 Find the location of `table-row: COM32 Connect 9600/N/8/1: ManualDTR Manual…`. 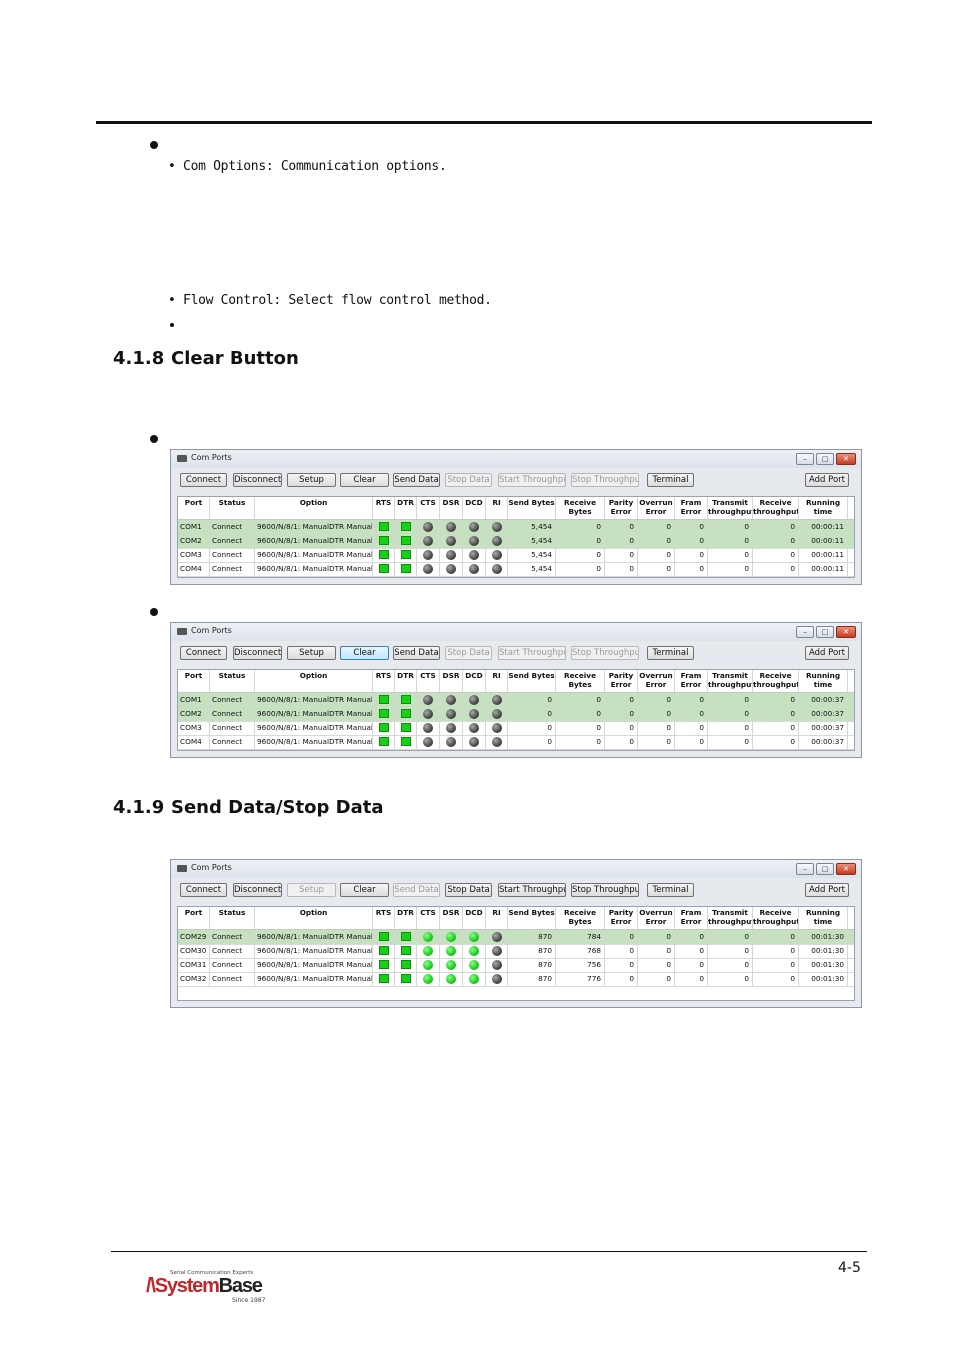

table-row: COM32 Connect 9600/N/8/1: ManualDTR Manual… is located at coordinates (516, 979).